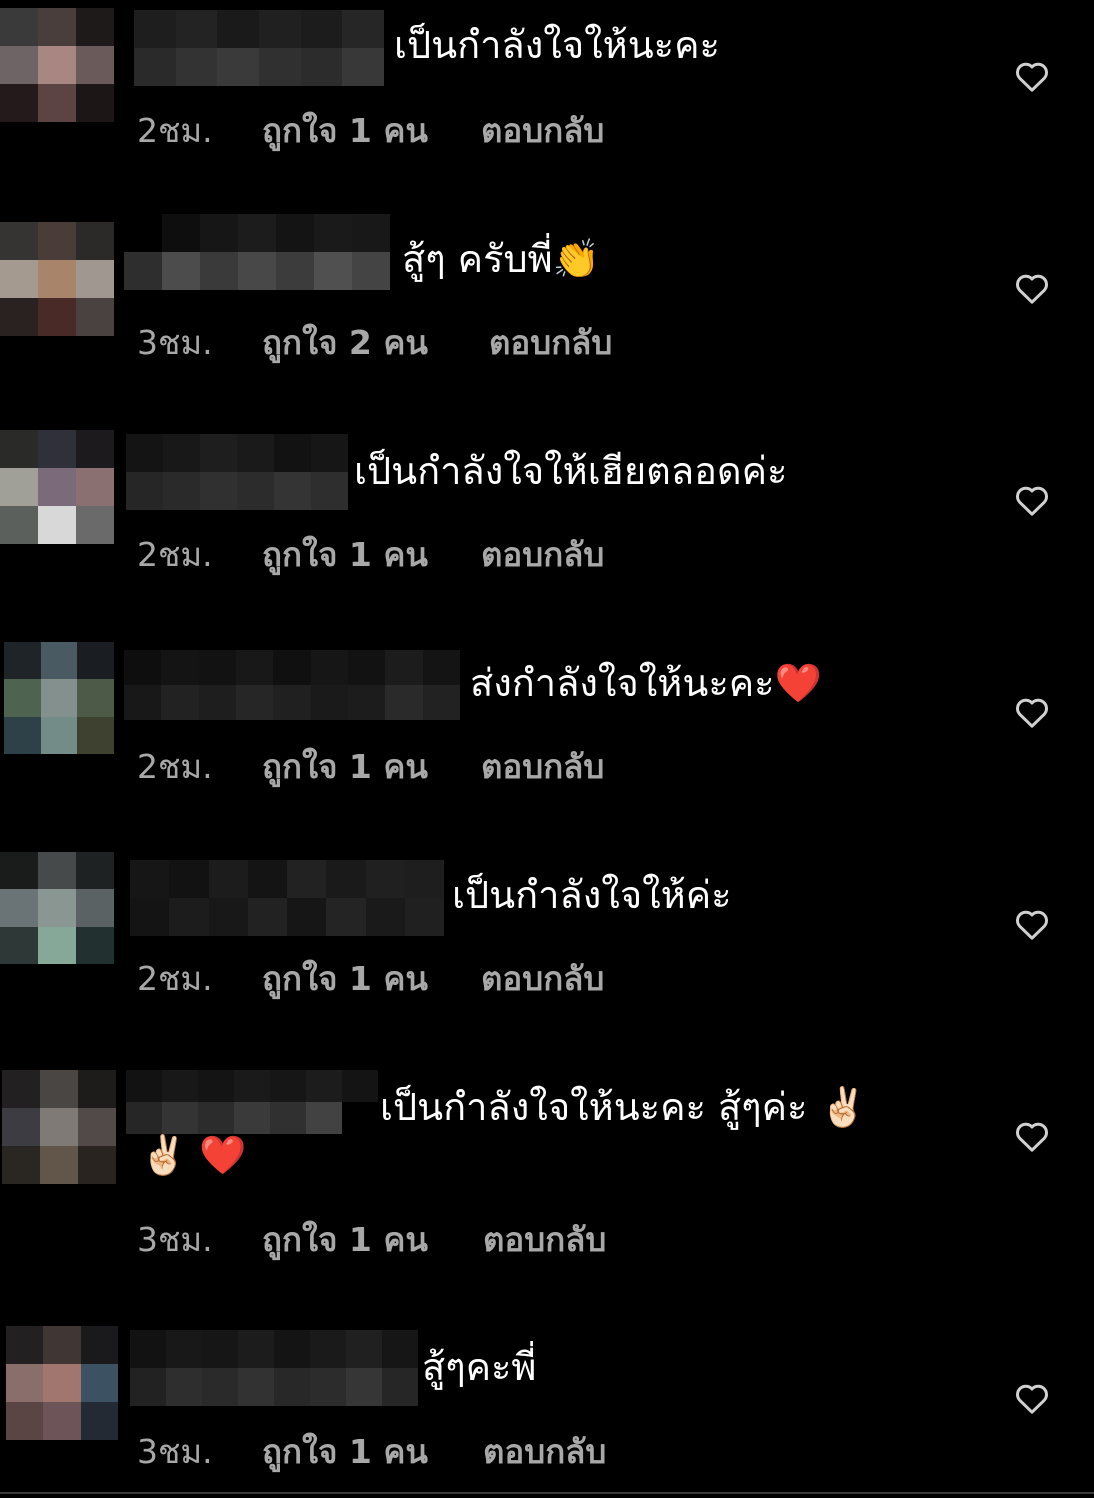  I want to click on comment-text: สู้ๆ ครับพี่👏, so click(501, 259).